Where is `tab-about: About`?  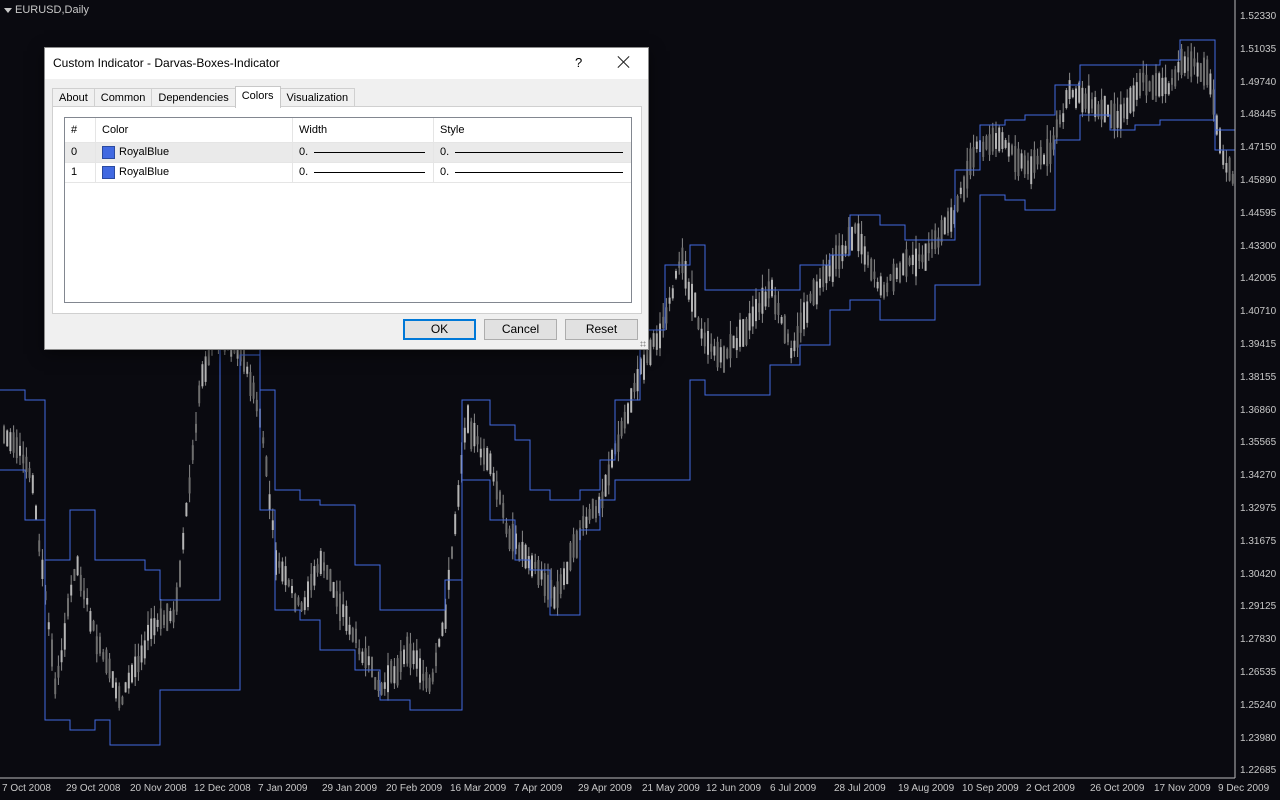
tab-about: About is located at coordinates (73, 97).